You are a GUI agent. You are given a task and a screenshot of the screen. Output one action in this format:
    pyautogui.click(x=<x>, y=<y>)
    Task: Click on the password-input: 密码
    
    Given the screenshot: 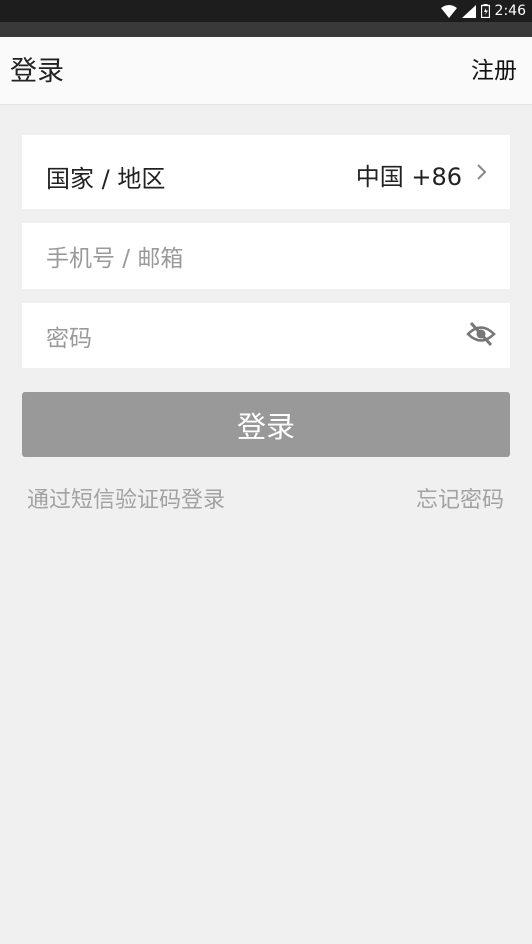 What is the action you would take?
    pyautogui.click(x=256, y=335)
    